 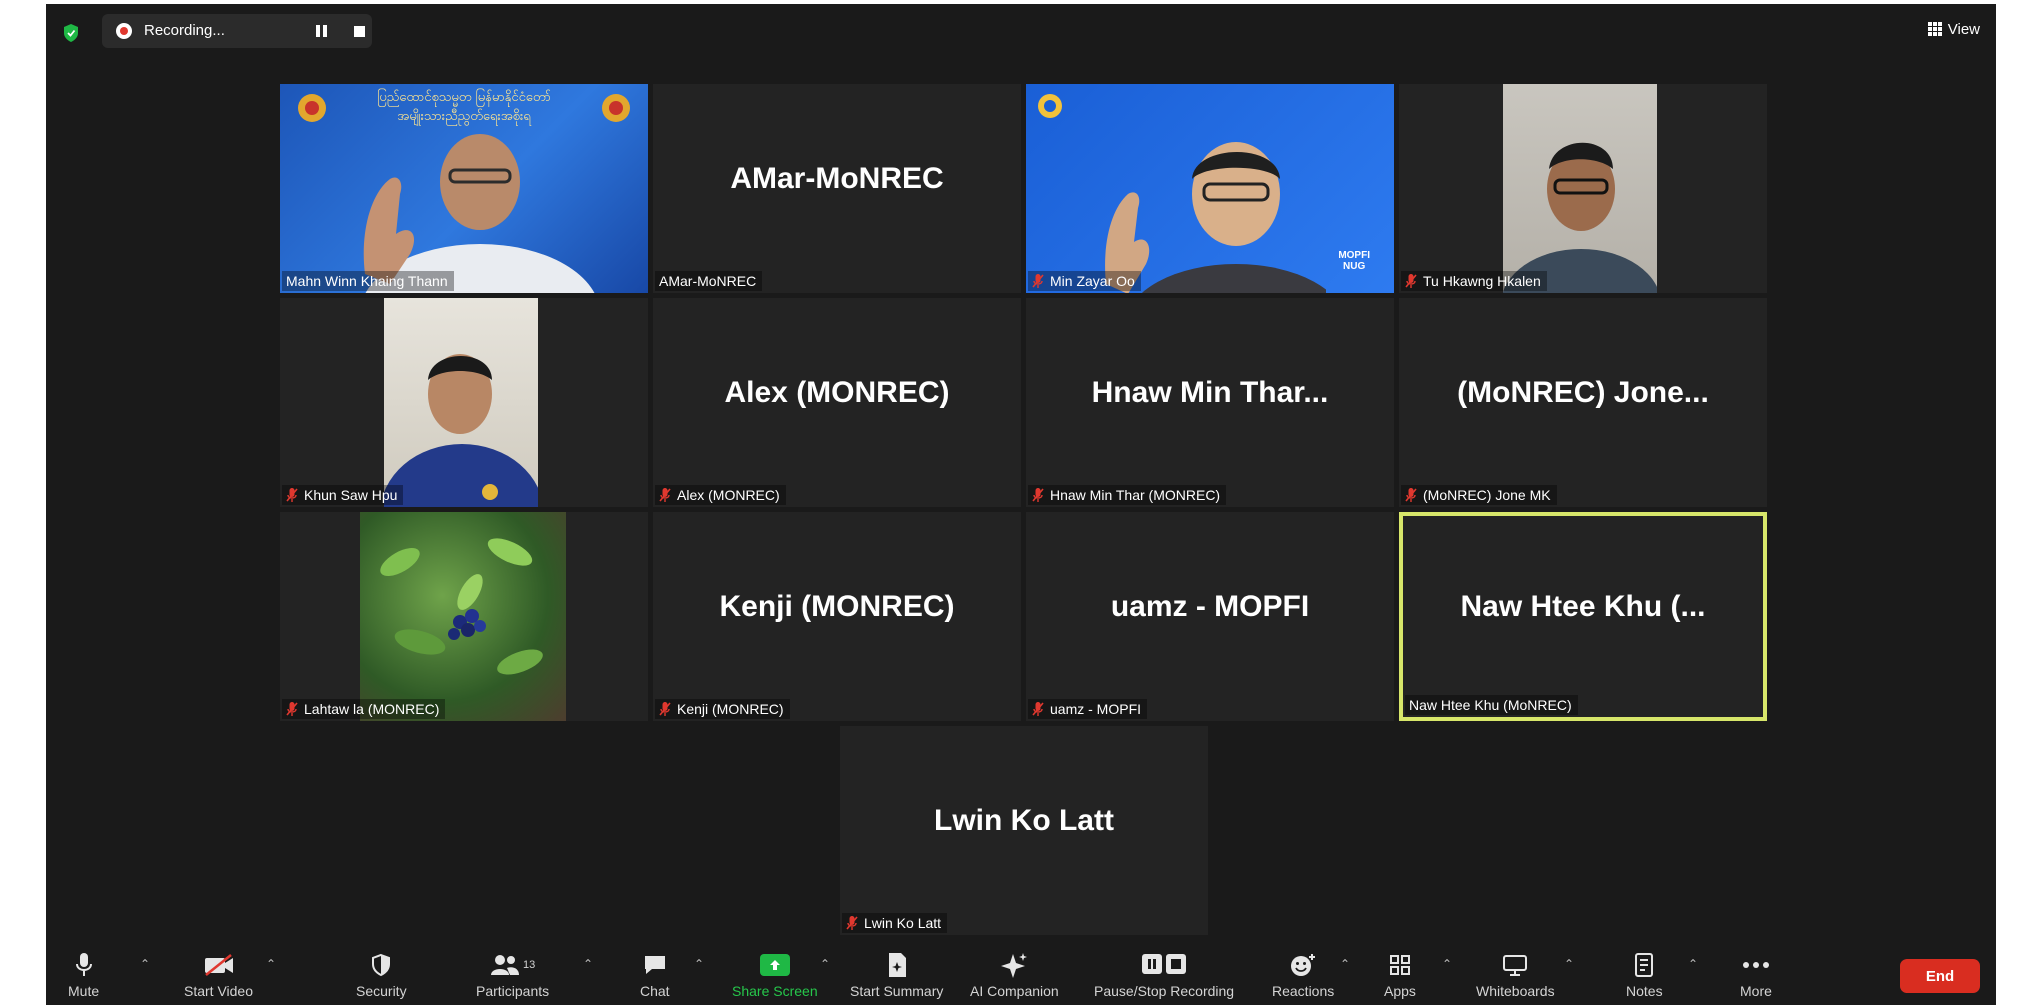 I want to click on ai-companion-button: AI Companion, so click(x=1014, y=975).